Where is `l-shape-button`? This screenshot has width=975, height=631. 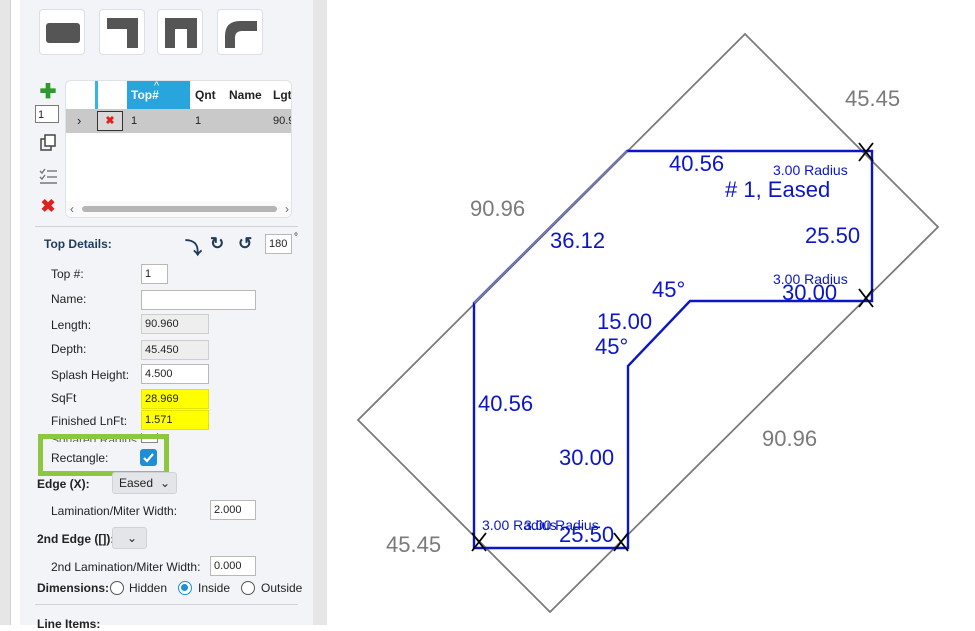
l-shape-button is located at coordinates (122, 32).